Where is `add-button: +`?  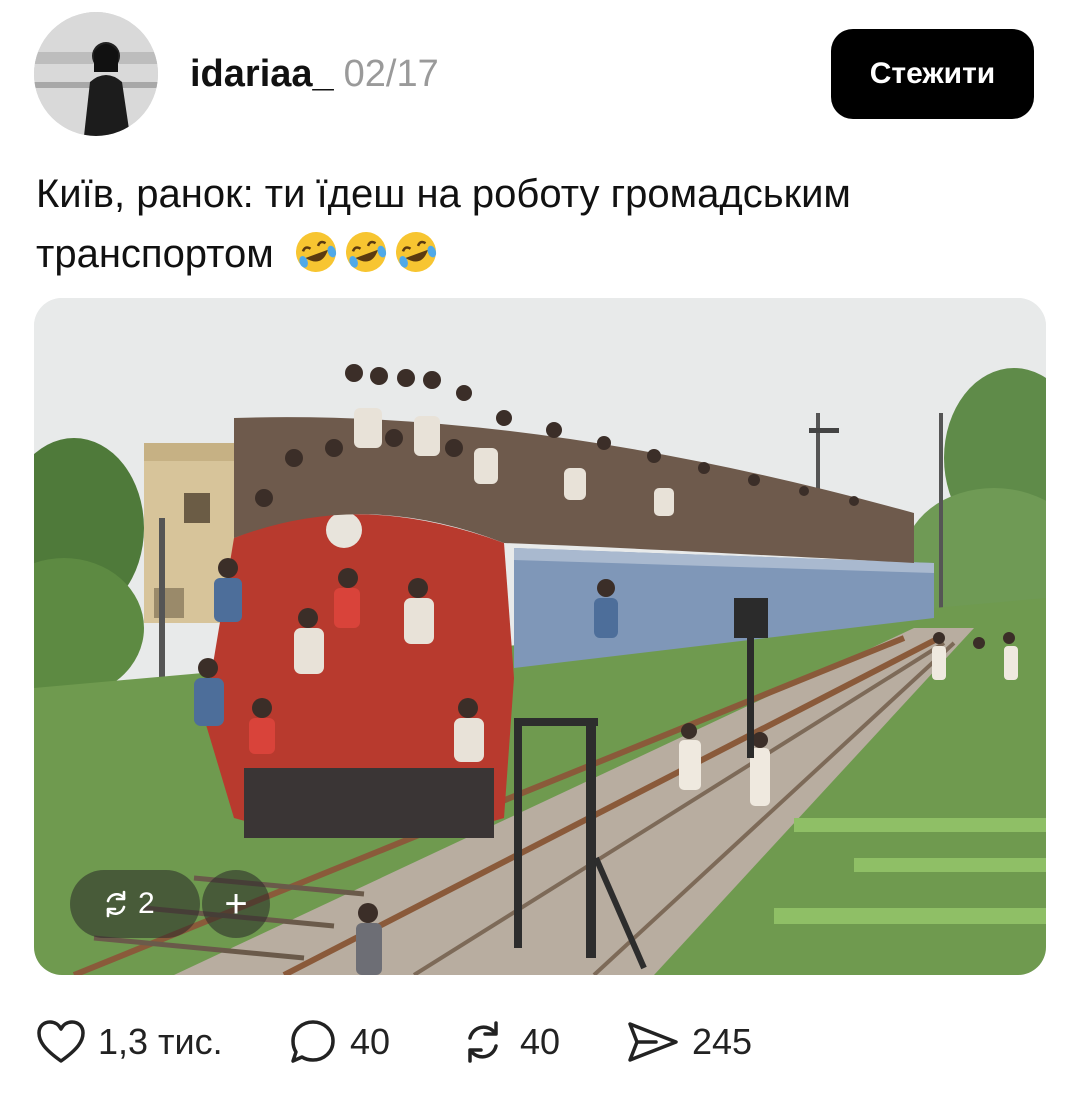
add-button: + is located at coordinates (236, 904).